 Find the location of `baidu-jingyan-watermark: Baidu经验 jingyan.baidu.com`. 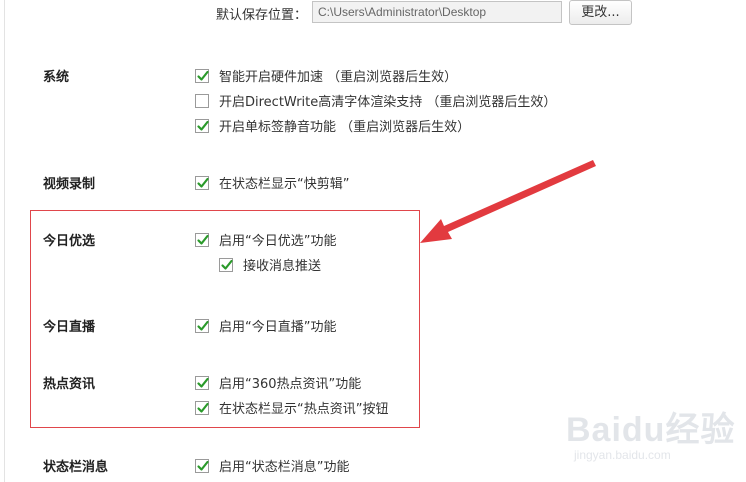

baidu-jingyan-watermark: Baidu经验 jingyan.baidu.com is located at coordinates (650, 438).